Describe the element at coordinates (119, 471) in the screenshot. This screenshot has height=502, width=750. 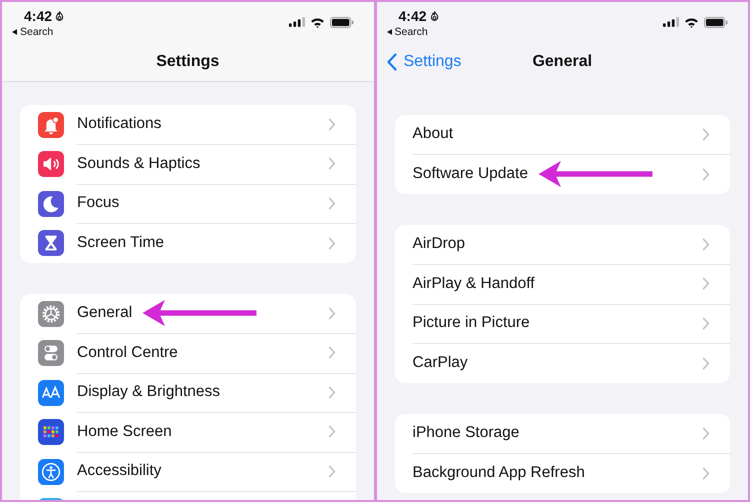
I see `settings-item: Accessibility` at that location.